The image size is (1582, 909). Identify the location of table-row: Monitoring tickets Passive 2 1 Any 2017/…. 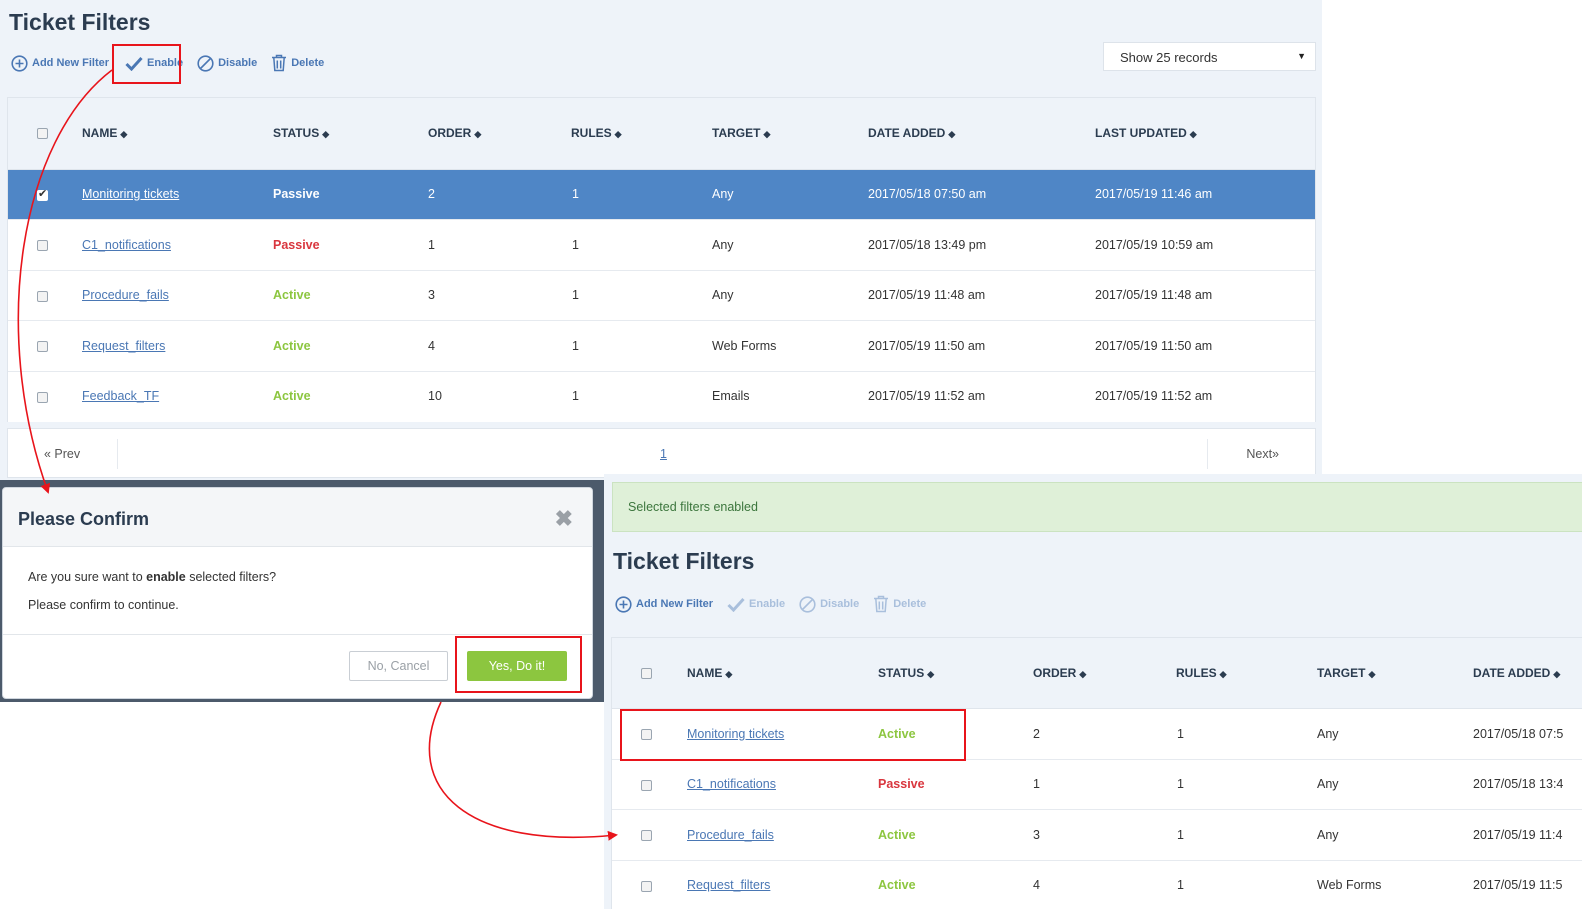
(661, 195).